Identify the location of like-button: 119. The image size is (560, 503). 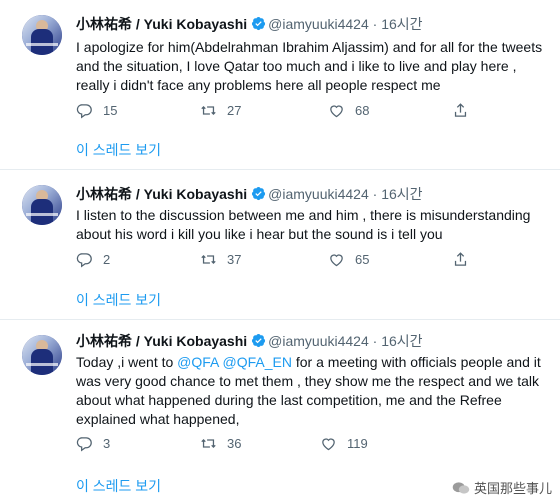
(344, 443).